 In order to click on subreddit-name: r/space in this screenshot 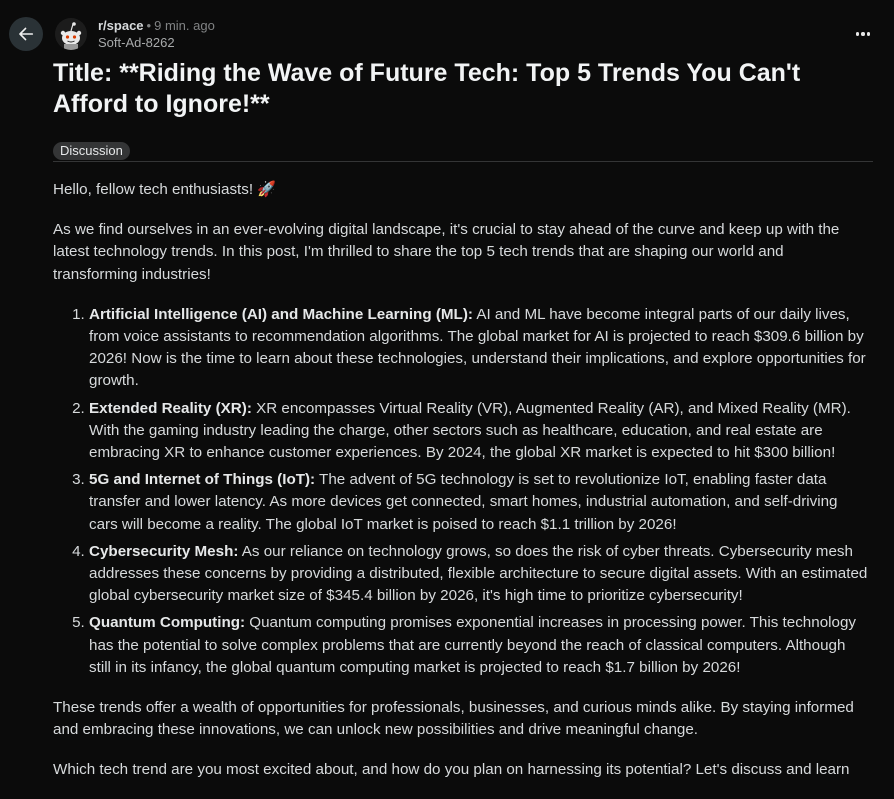, I will do `click(121, 25)`.